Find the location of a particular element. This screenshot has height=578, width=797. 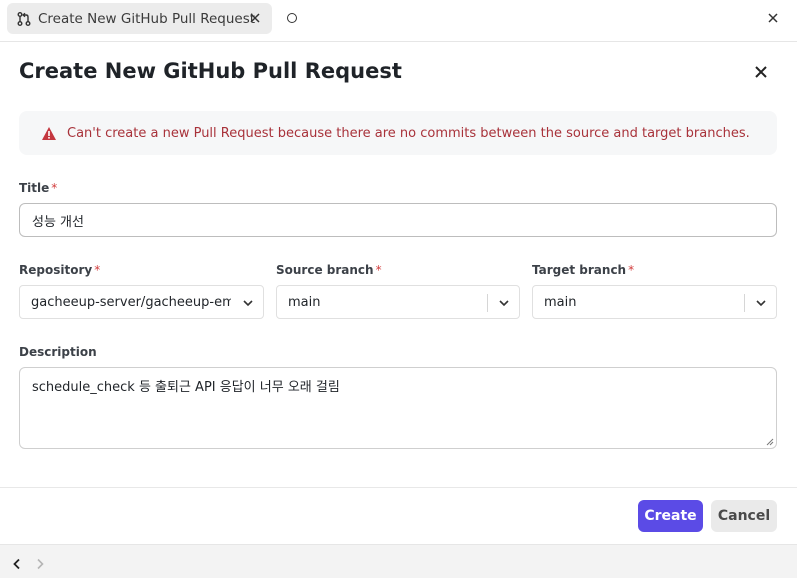

repository-select: gacheeup-server/gacheeup-emp is located at coordinates (141, 302).